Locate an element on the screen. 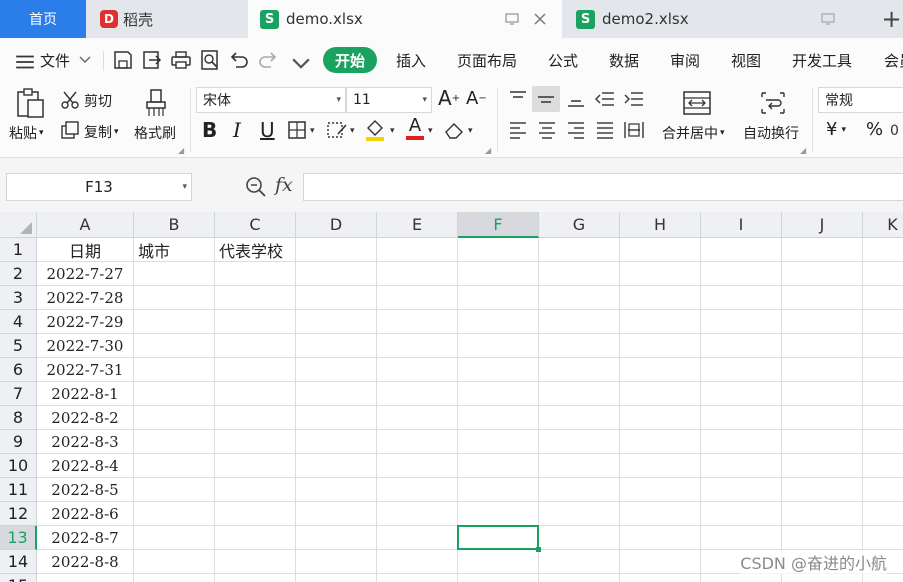 This screenshot has height=582, width=903. cell-h9 is located at coordinates (660, 442).